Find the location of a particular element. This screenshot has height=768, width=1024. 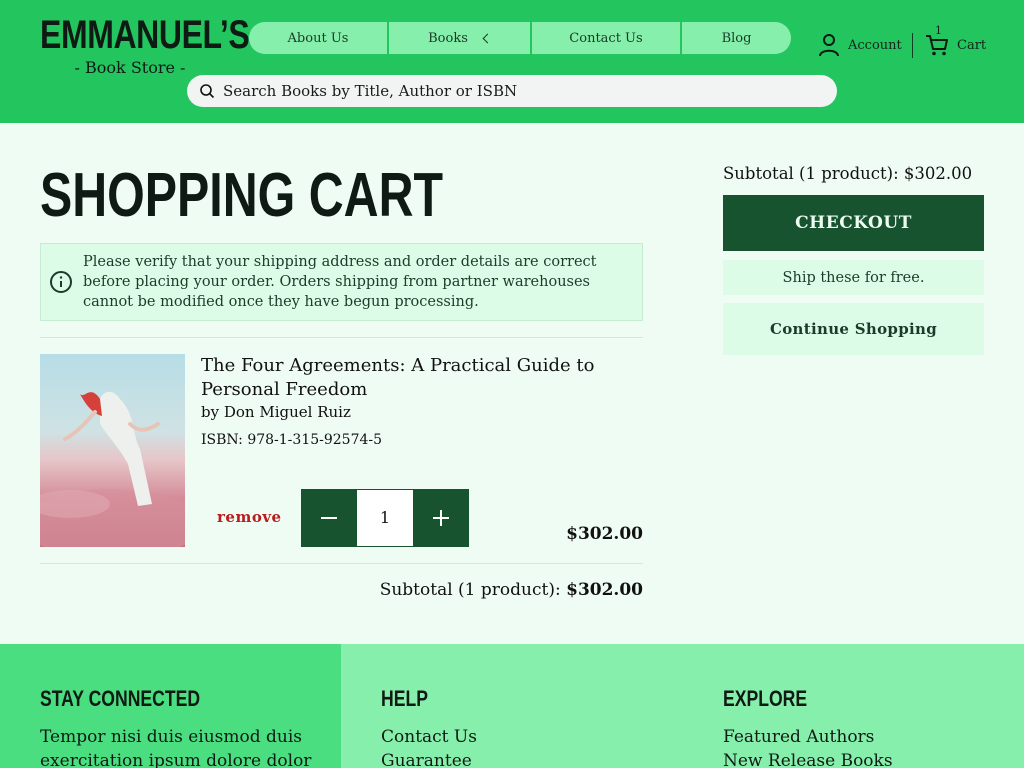

footer-heading-help: HELP is located at coordinates (404, 698).